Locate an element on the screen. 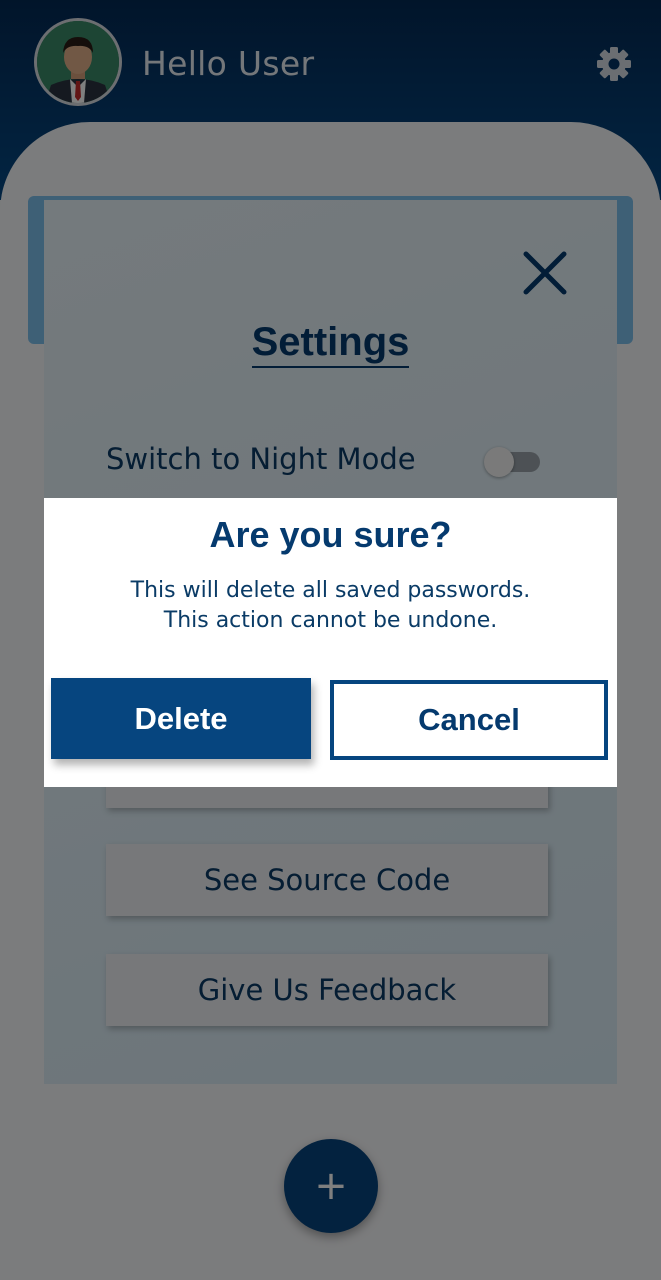 The image size is (661, 1280). delete-button: Delete is located at coordinates (181, 718).